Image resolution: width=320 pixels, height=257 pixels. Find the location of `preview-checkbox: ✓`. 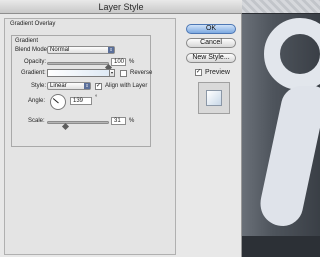

preview-checkbox: ✓ is located at coordinates (198, 72).